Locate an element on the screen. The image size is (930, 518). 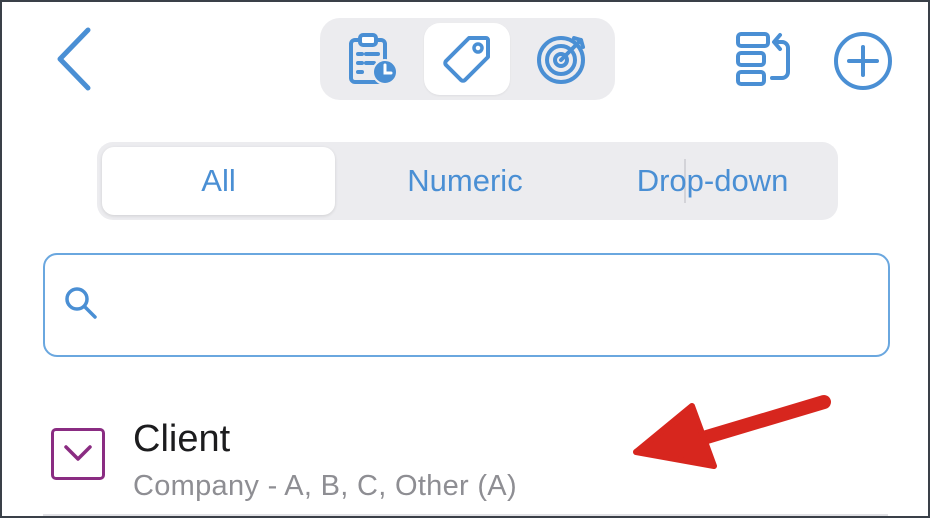
row-divider is located at coordinates (465, 515).